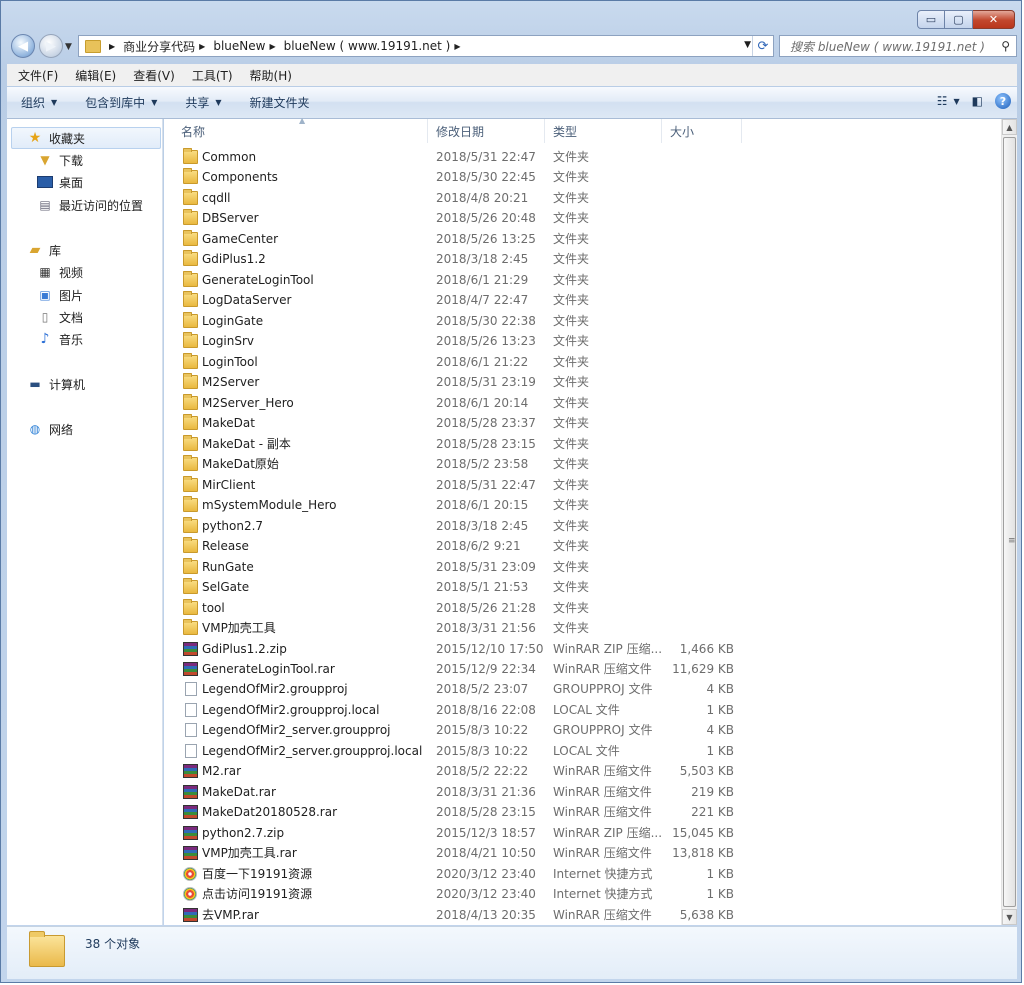 This screenshot has height=985, width=1024. Describe the element at coordinates (762, 46) in the screenshot. I see `refresh-icon: ⟳` at that location.